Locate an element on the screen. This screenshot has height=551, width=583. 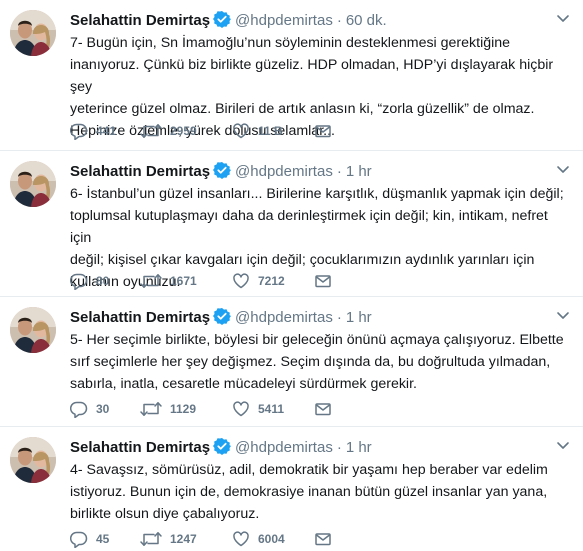
reply-count: 441 is located at coordinates (106, 131).